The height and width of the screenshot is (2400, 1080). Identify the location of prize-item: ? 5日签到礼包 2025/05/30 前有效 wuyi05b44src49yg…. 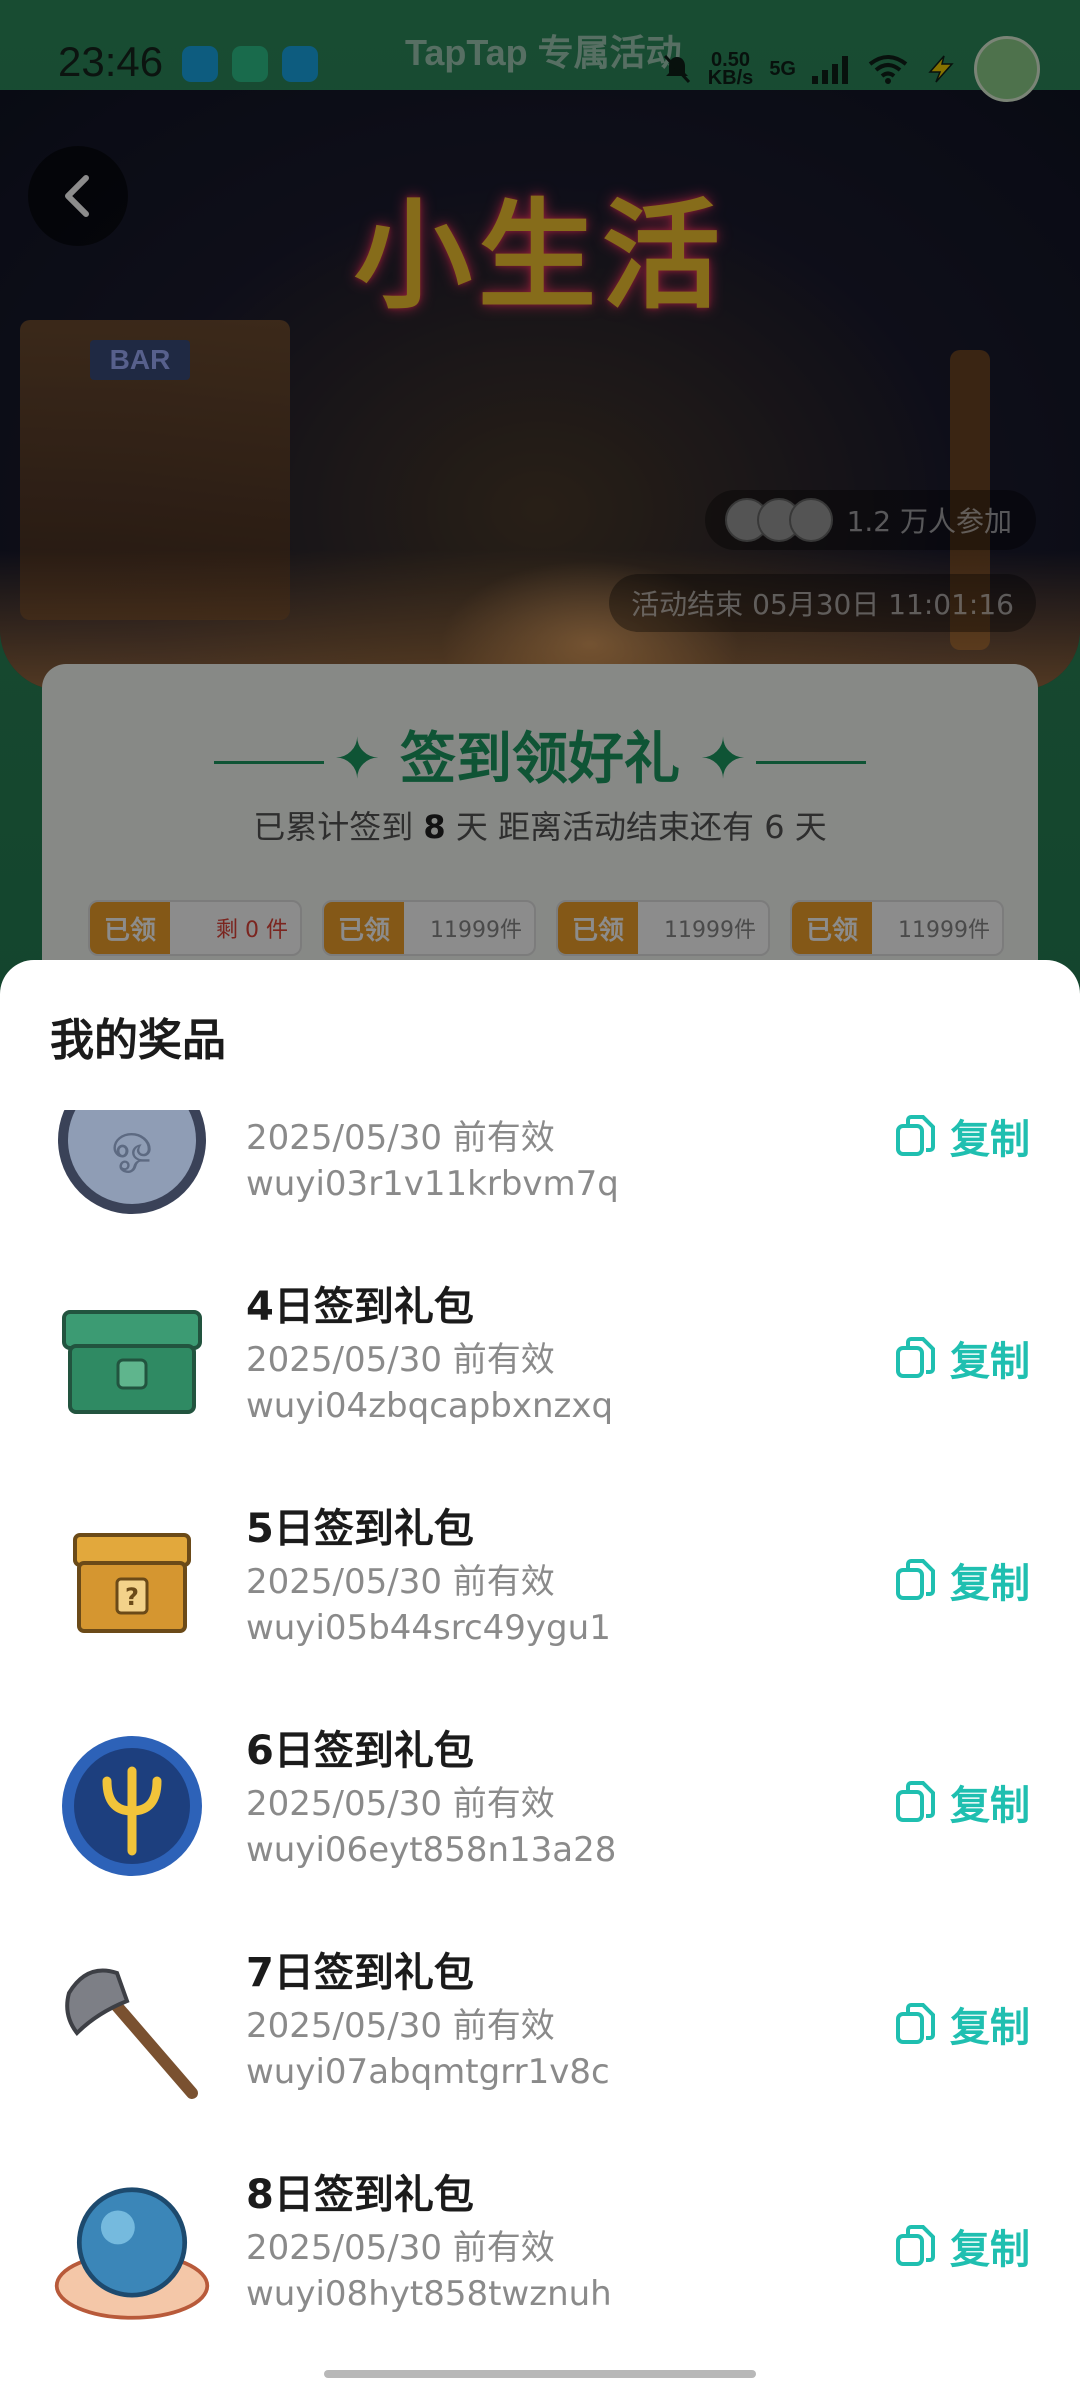
(540, 1595).